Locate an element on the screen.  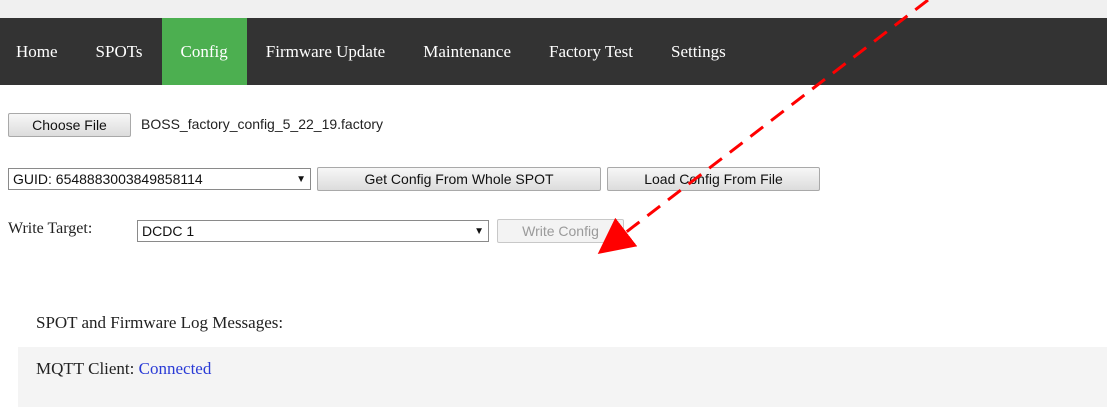
choose-file-button: Choose File is located at coordinates (69, 125).